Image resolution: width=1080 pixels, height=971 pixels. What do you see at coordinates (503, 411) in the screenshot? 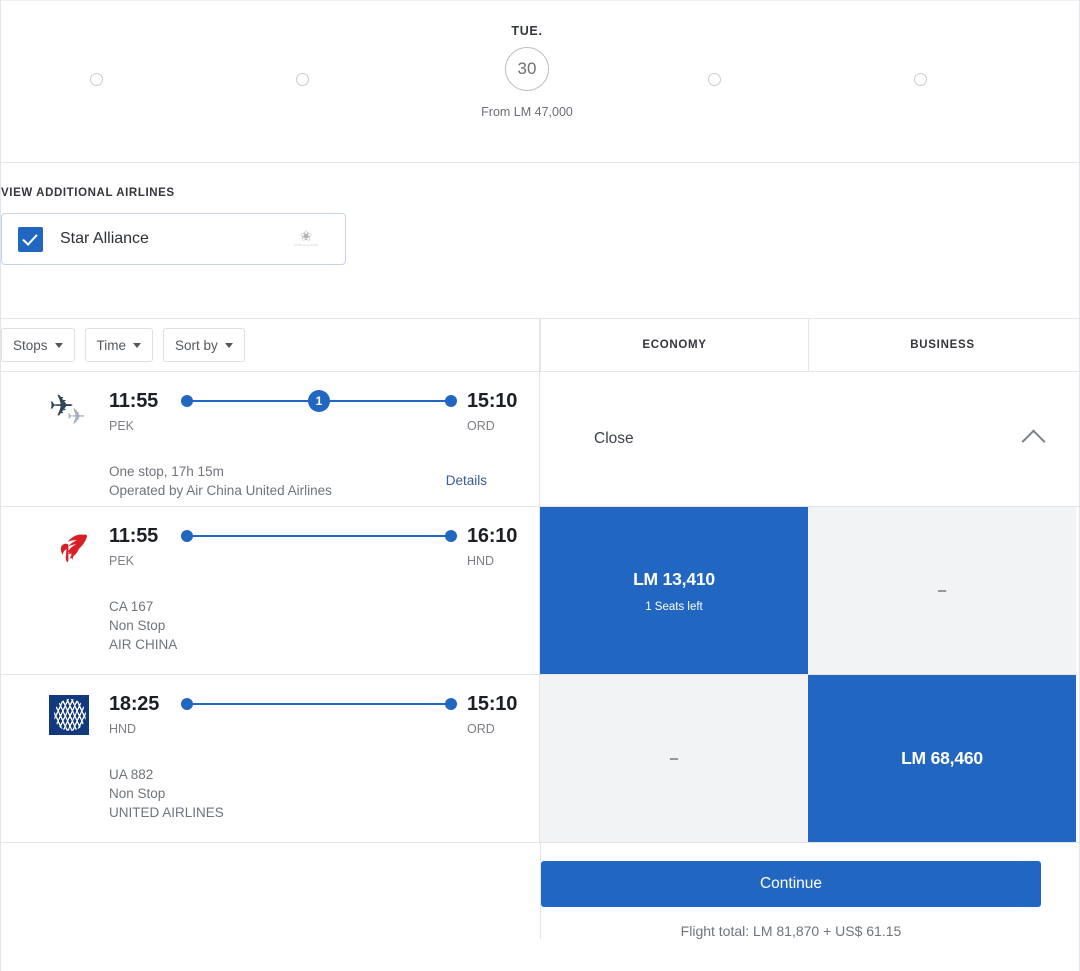
I see `itinerary-arrive: 15:10 ORD` at bounding box center [503, 411].